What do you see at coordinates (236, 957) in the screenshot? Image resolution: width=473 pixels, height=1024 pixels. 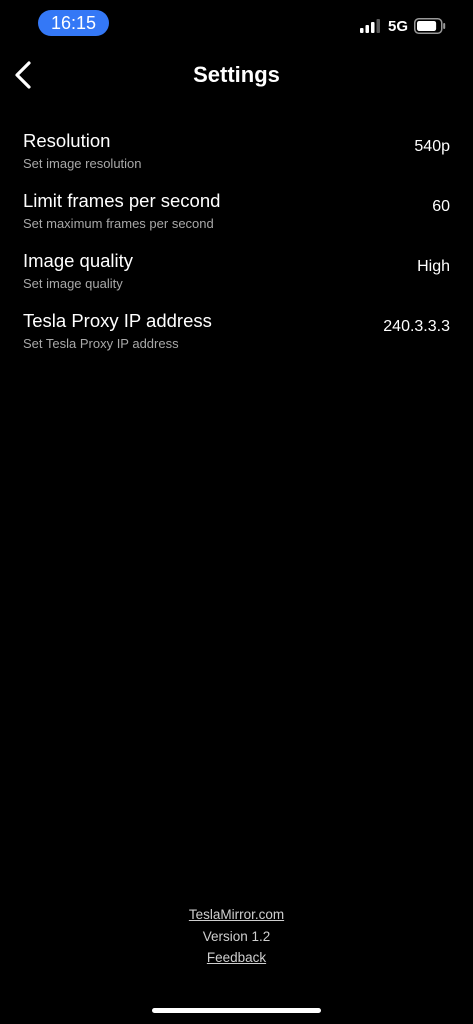 I see `feedback-link: Feedback` at bounding box center [236, 957].